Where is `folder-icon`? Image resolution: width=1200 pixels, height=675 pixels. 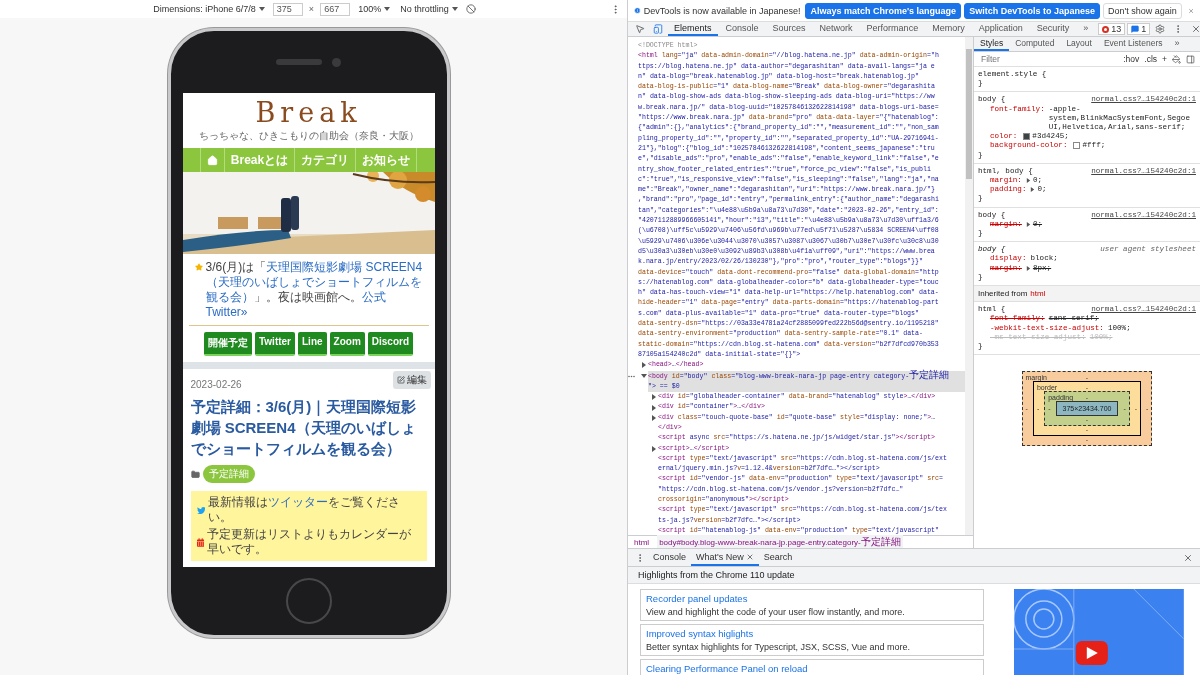
folder-icon is located at coordinates (195, 474).